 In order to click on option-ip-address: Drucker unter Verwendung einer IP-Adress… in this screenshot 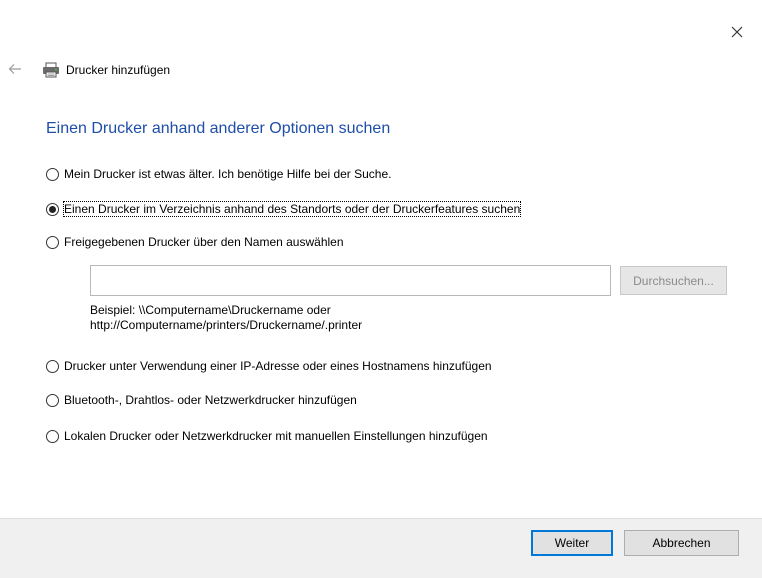, I will do `click(269, 366)`.